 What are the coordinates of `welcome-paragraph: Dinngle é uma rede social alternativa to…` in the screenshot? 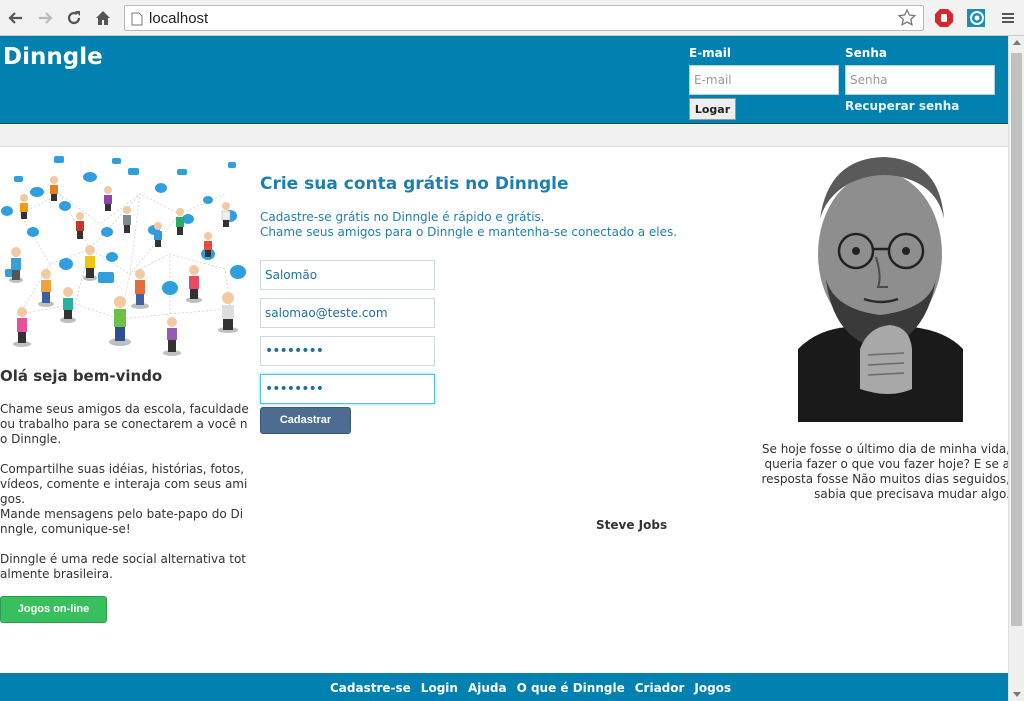 It's located at (123, 566).